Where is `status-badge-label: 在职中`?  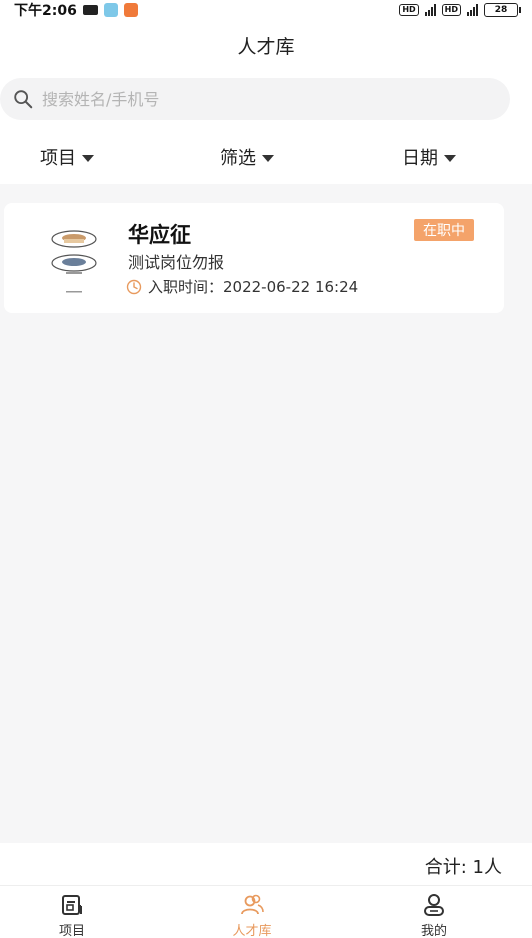 status-badge-label: 在职中 is located at coordinates (444, 231).